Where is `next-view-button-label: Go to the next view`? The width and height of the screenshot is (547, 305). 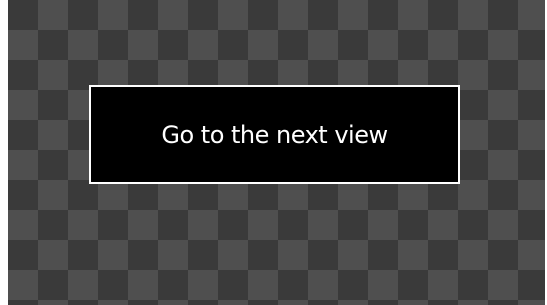 next-view-button-label: Go to the next view is located at coordinates (274, 134).